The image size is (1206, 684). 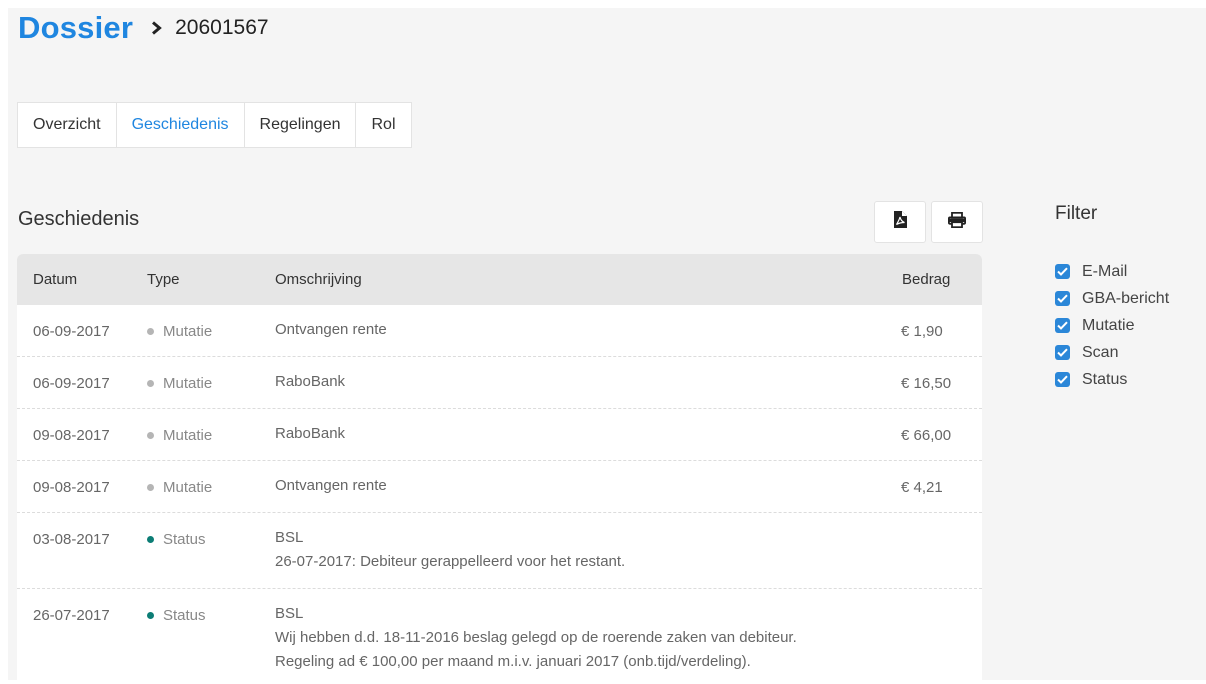 I want to click on tab-overzicht: Overzicht, so click(x=67, y=125).